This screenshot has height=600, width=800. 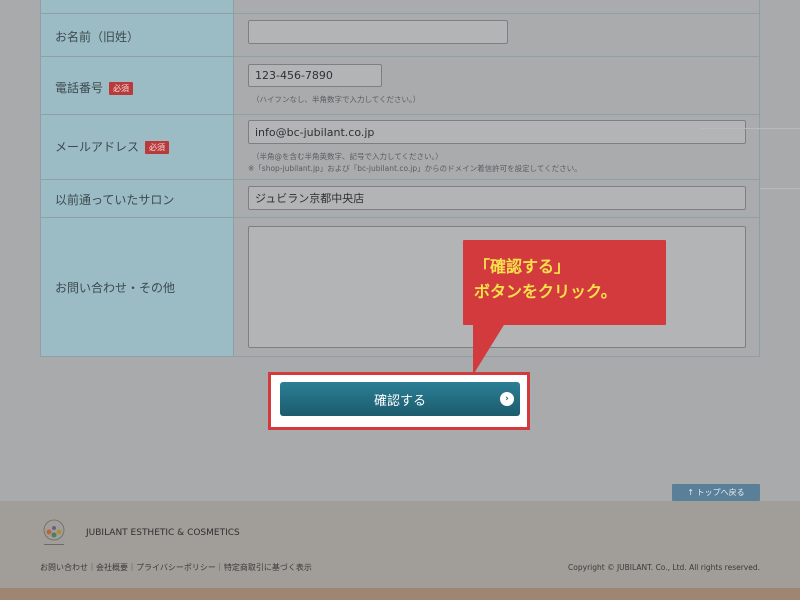 I want to click on jubilant-logo-icon, so click(x=54, y=532).